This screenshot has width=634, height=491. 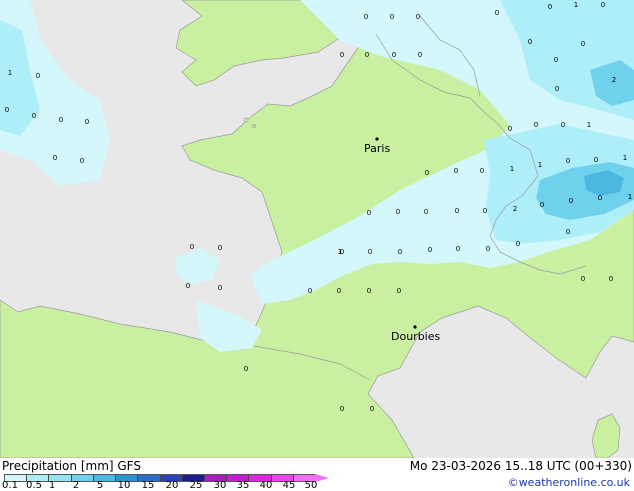 What do you see at coordinates (76, 485) in the screenshot?
I see `legend-tick-label: 2` at bounding box center [76, 485].